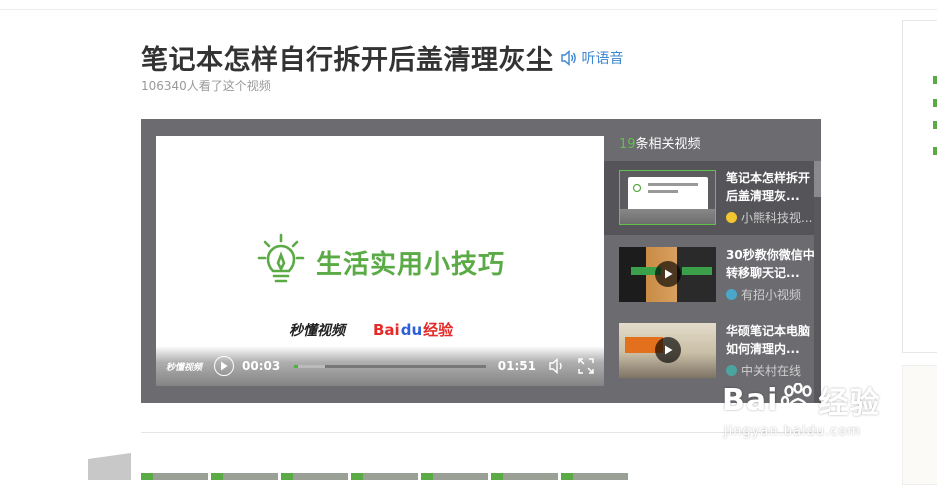 Image resolution: width=937 pixels, height=485 pixels. I want to click on video-brand: 生活实用小技巧, so click(380, 262).